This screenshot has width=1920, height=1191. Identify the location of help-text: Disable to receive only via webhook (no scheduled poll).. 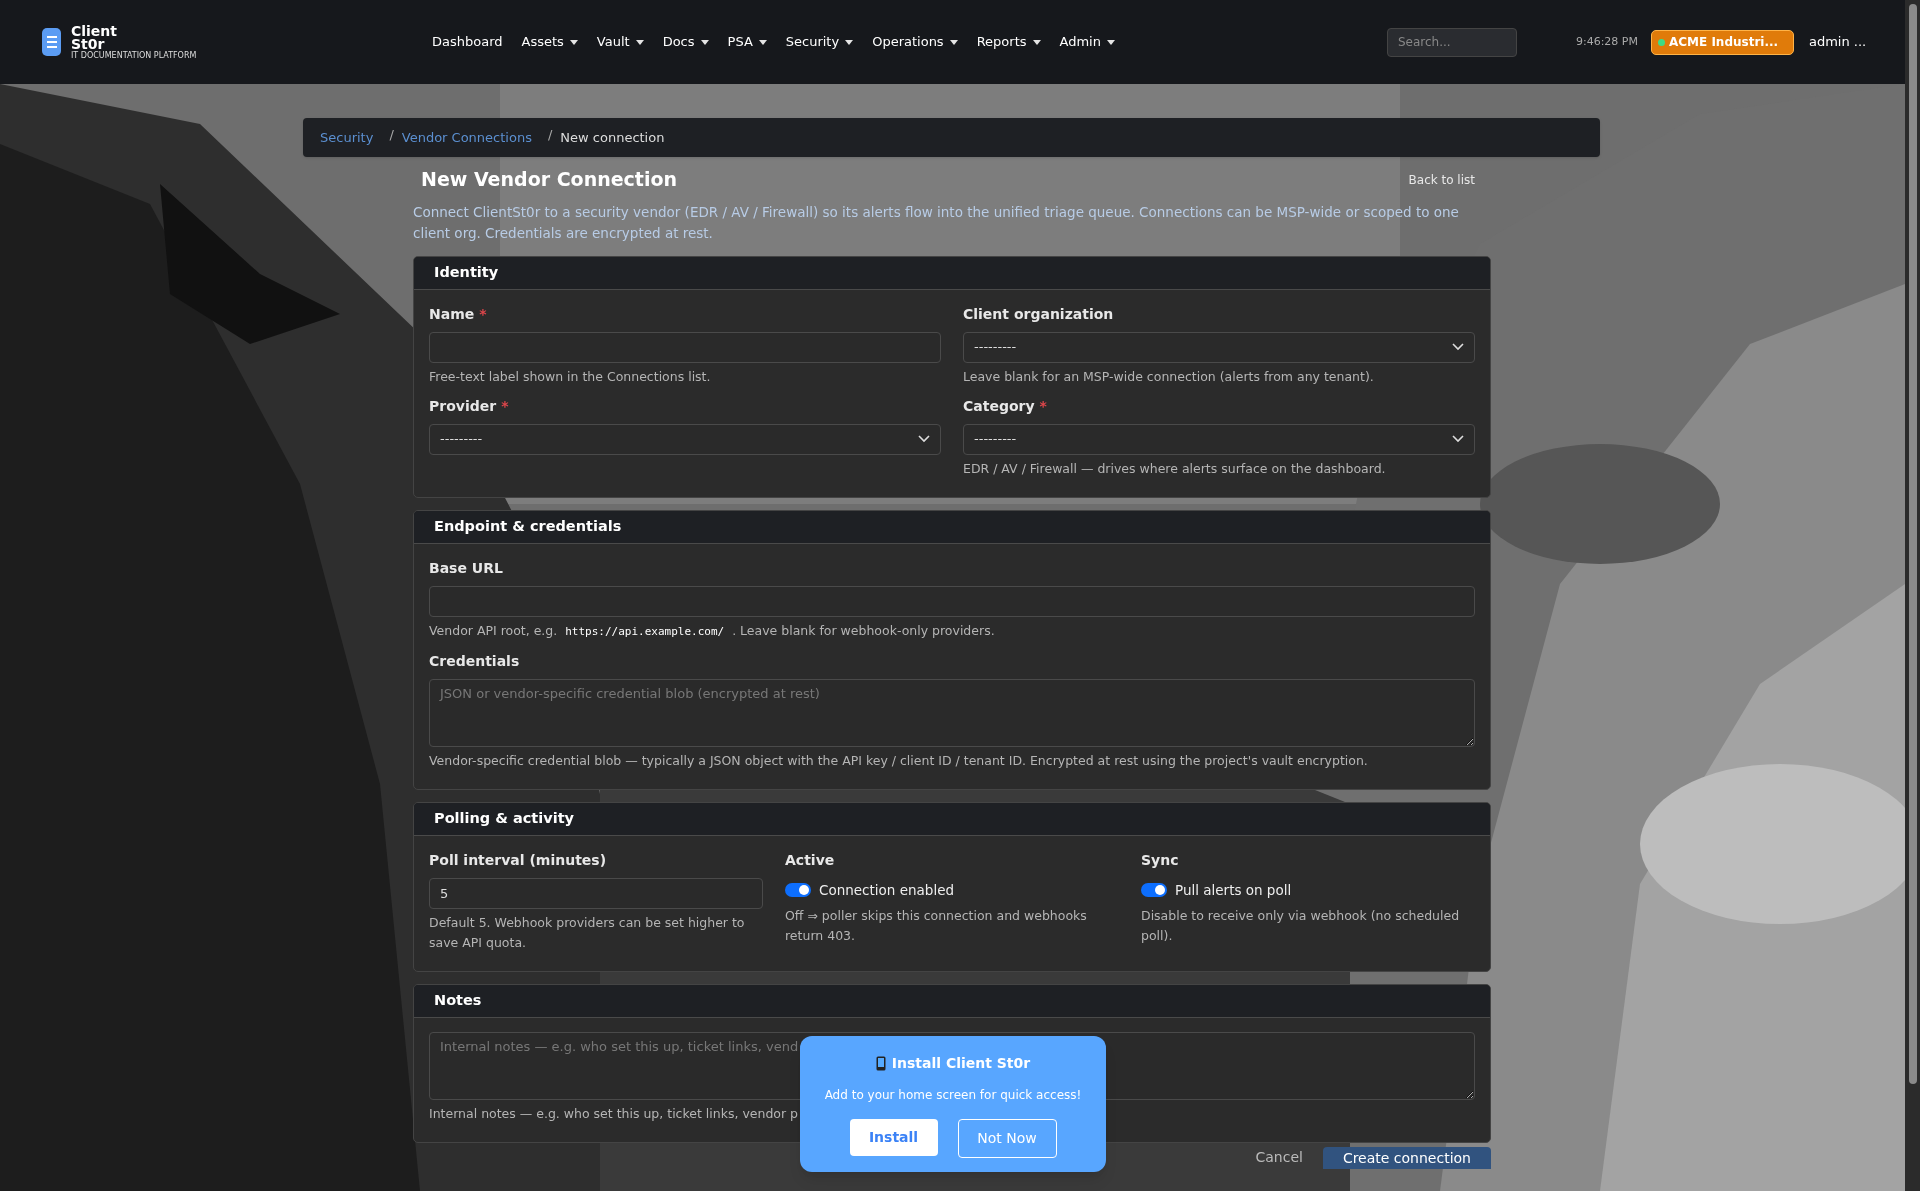
(1301, 925).